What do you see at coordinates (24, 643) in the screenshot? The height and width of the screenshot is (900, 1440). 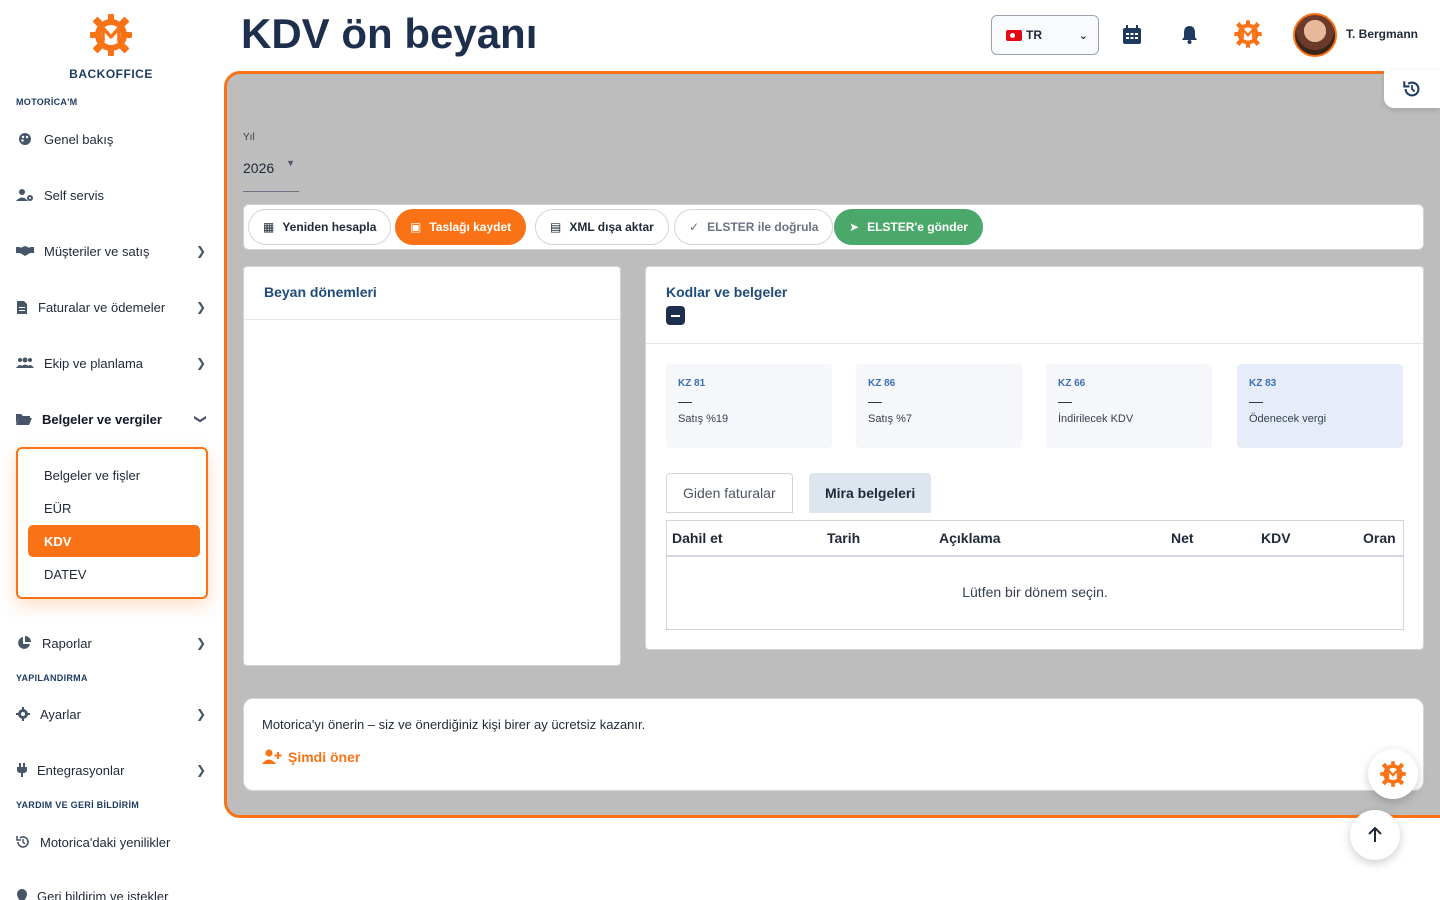 I see `pie-chart-icon` at bounding box center [24, 643].